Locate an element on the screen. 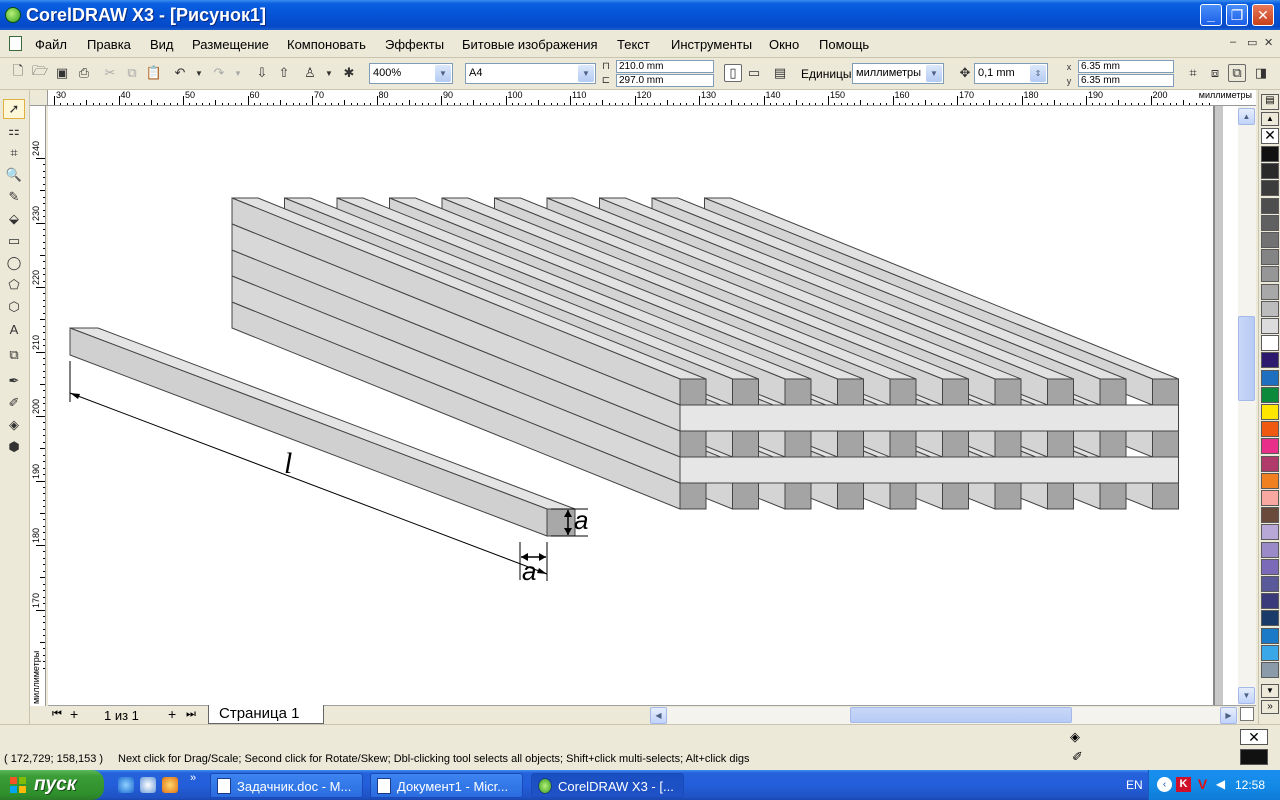 Image resolution: width=1280 pixels, height=800 pixels. launcher-dropdown-icon: ▼ is located at coordinates (329, 73).